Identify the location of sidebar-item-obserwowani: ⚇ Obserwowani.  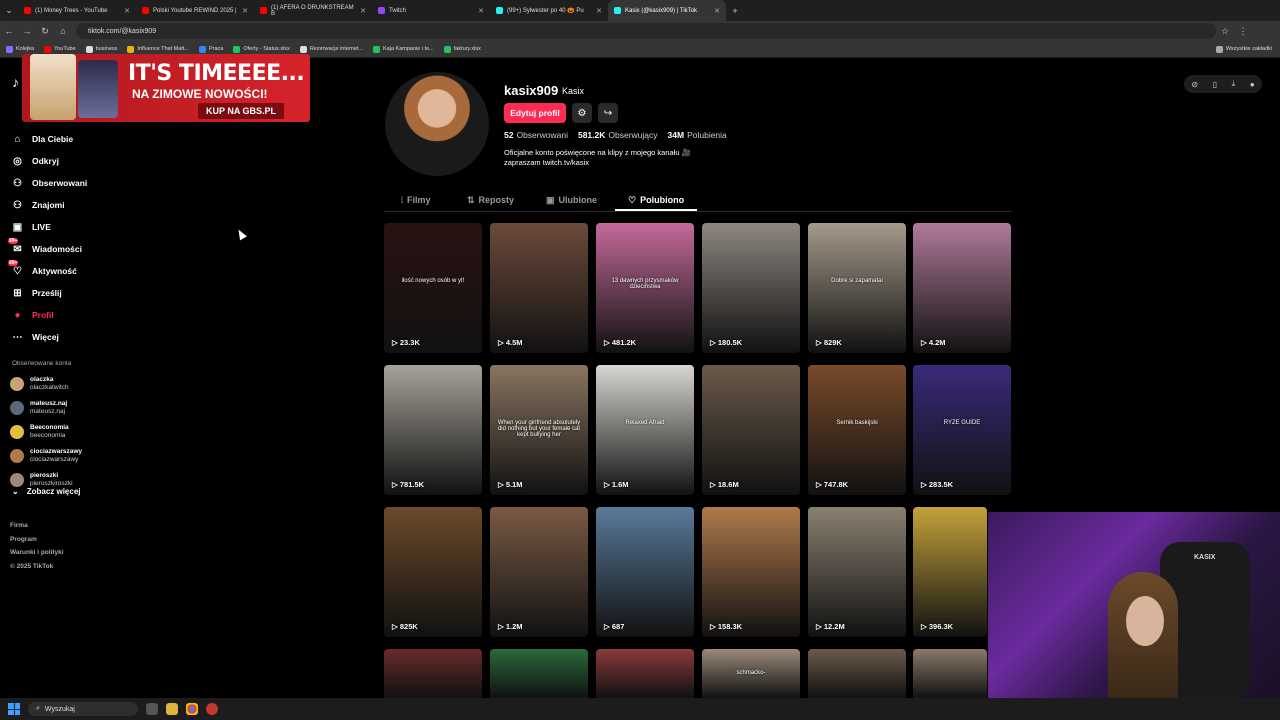
(49, 183).